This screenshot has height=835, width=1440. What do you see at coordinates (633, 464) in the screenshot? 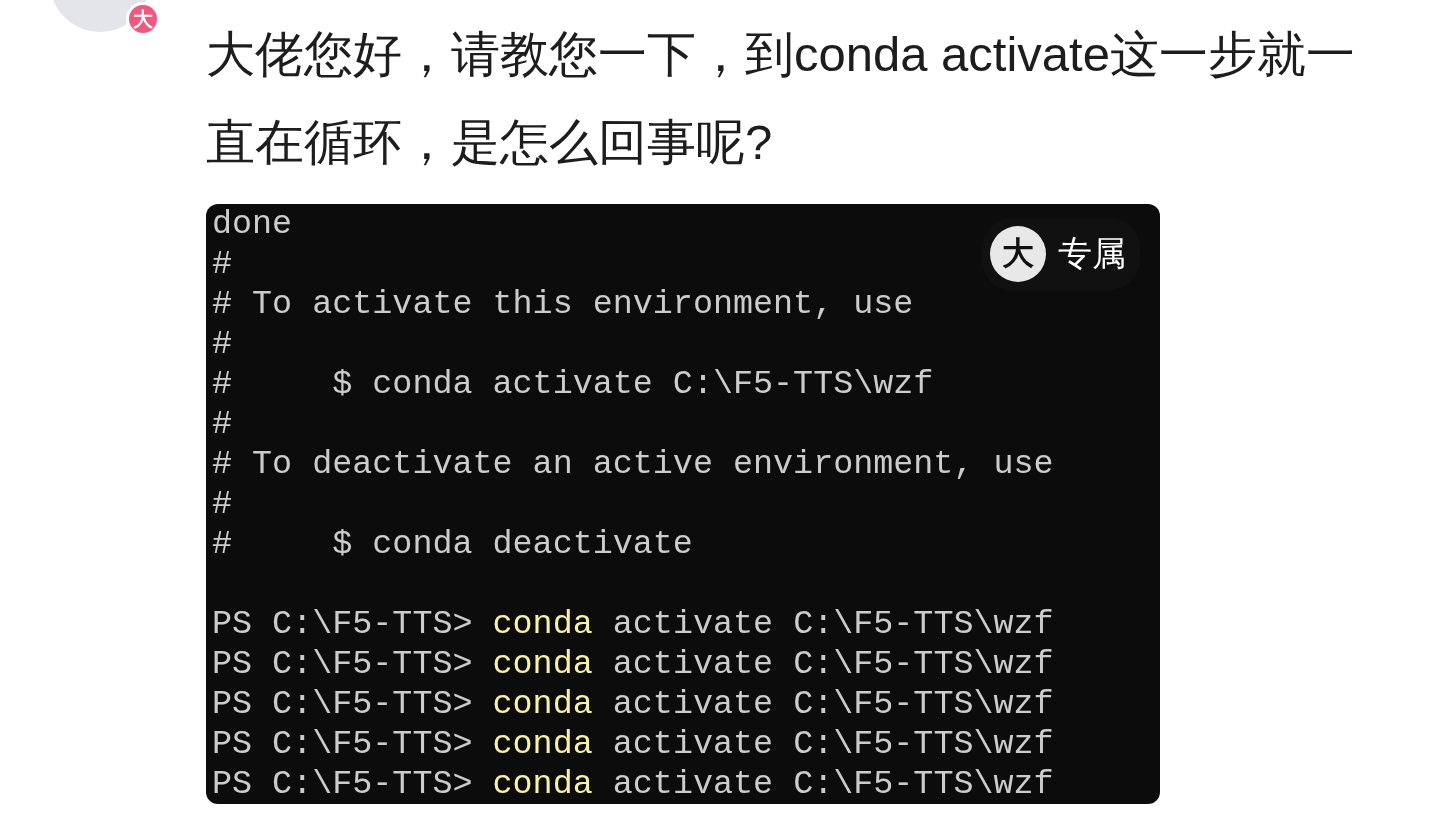
I see `terminal-line: # To deactivate an active environment, use` at bounding box center [633, 464].